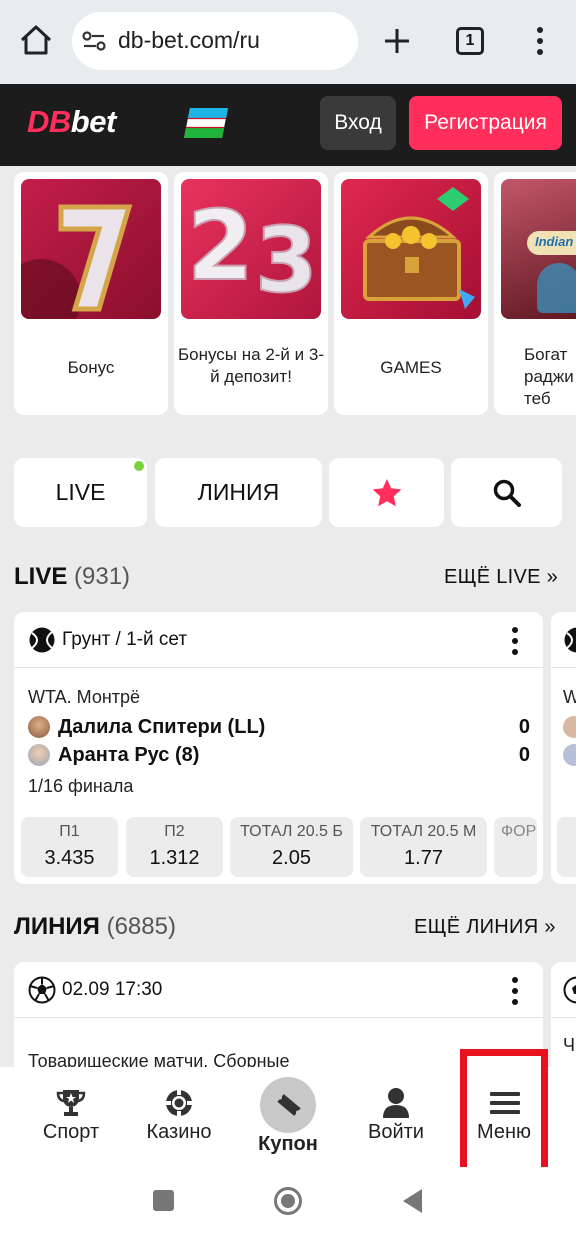 This screenshot has height=1235, width=576. I want to click on svg-text: 3, so click(286, 260).